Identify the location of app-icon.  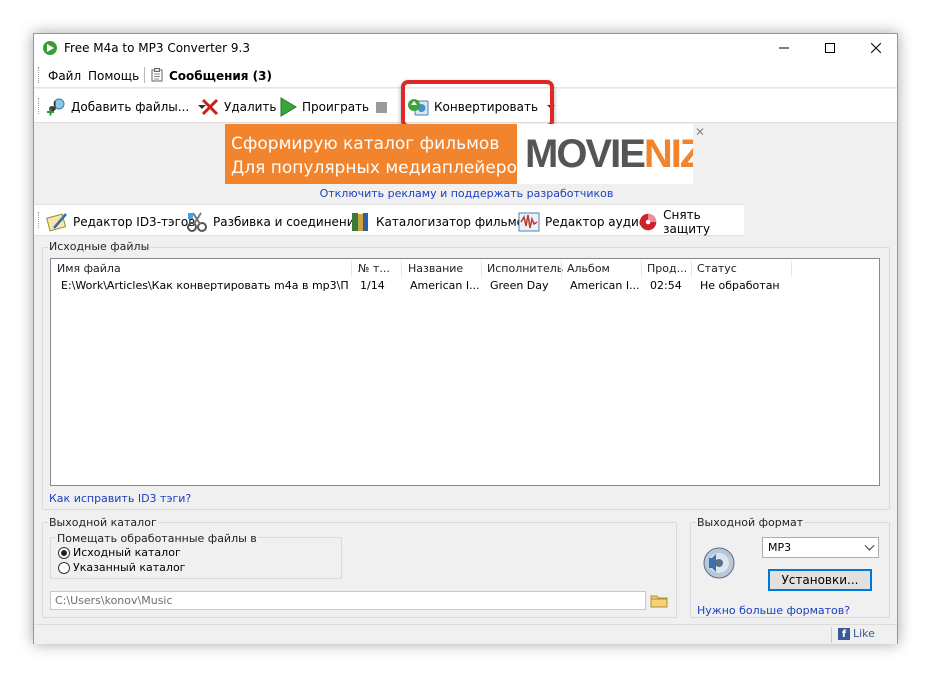
(50, 48).